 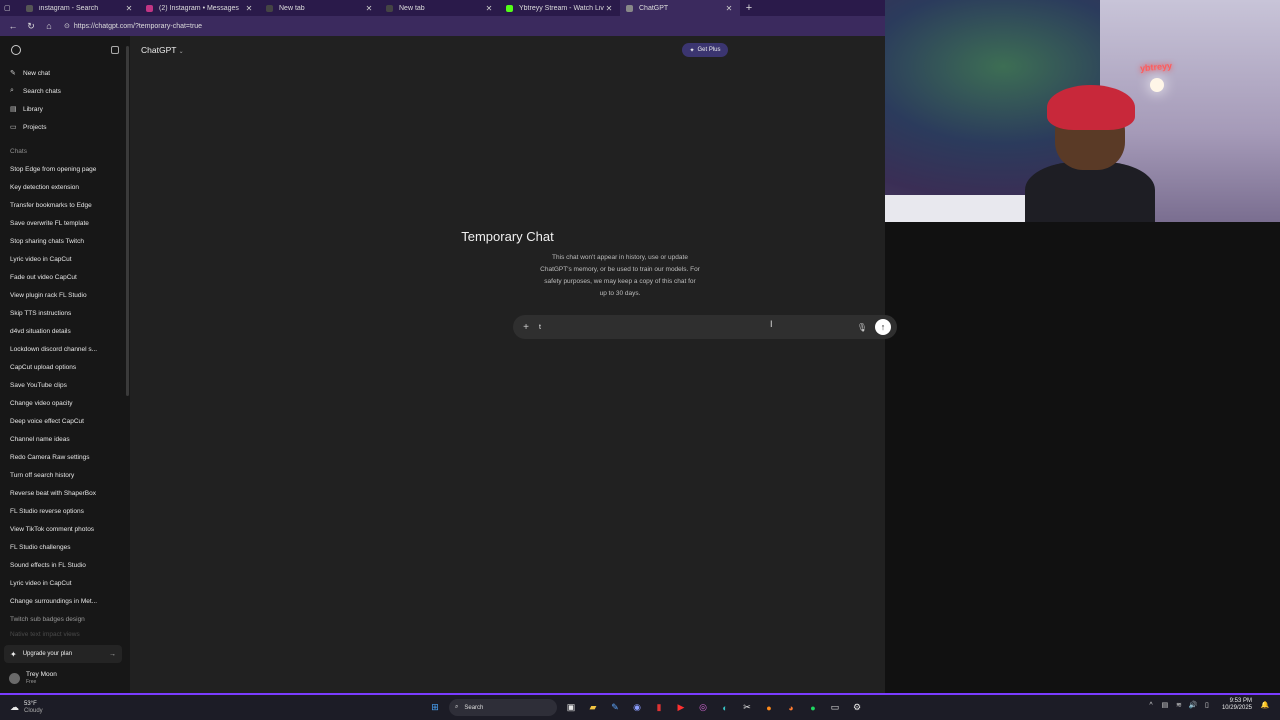 I want to click on battery-icon: ▯, so click(x=1207, y=705).